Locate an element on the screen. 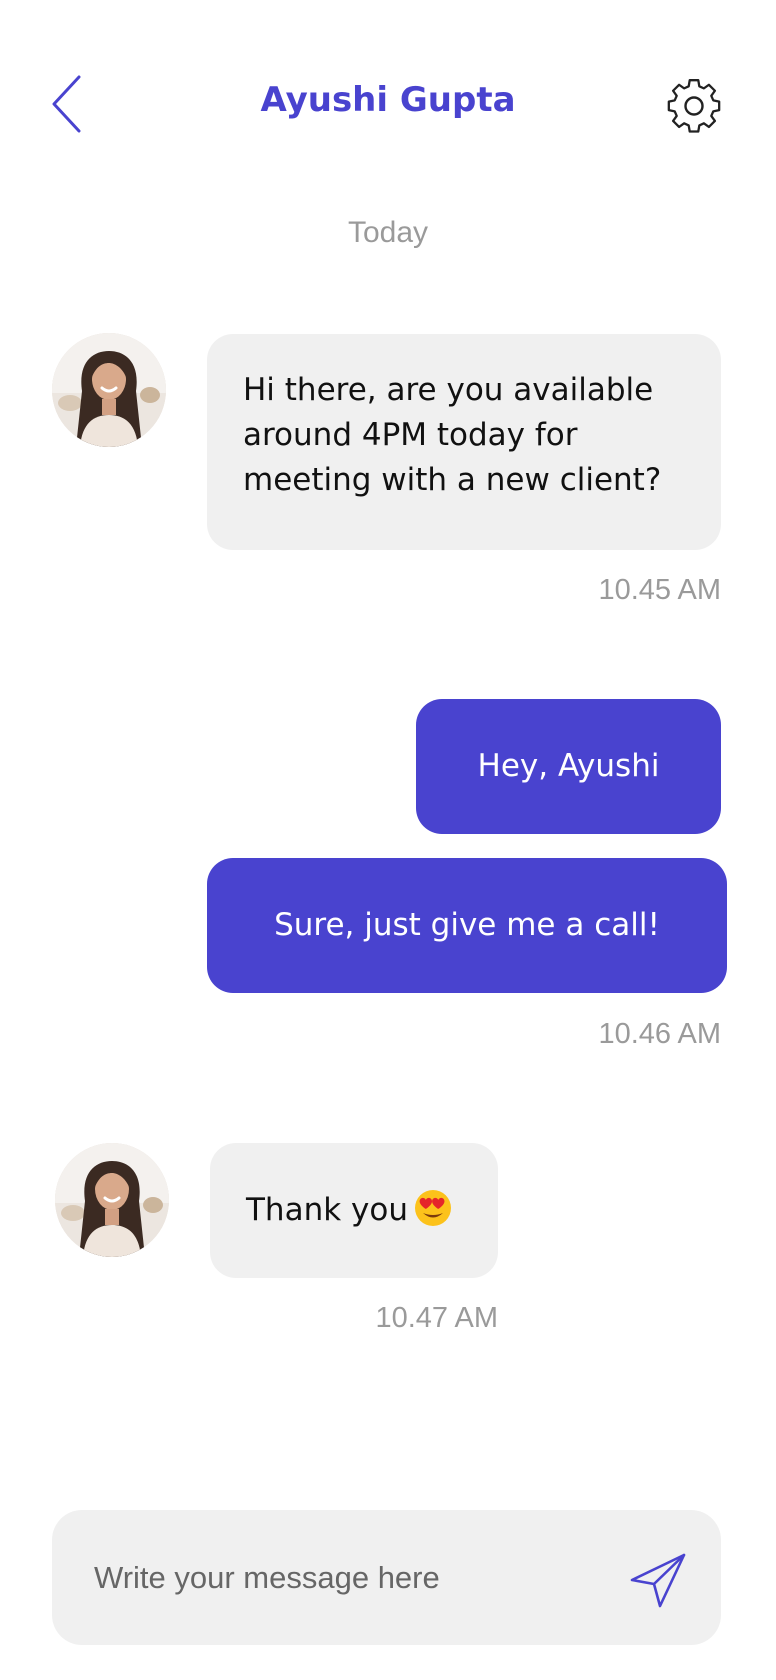 The image size is (776, 1680). settings-button is located at coordinates (694, 106).